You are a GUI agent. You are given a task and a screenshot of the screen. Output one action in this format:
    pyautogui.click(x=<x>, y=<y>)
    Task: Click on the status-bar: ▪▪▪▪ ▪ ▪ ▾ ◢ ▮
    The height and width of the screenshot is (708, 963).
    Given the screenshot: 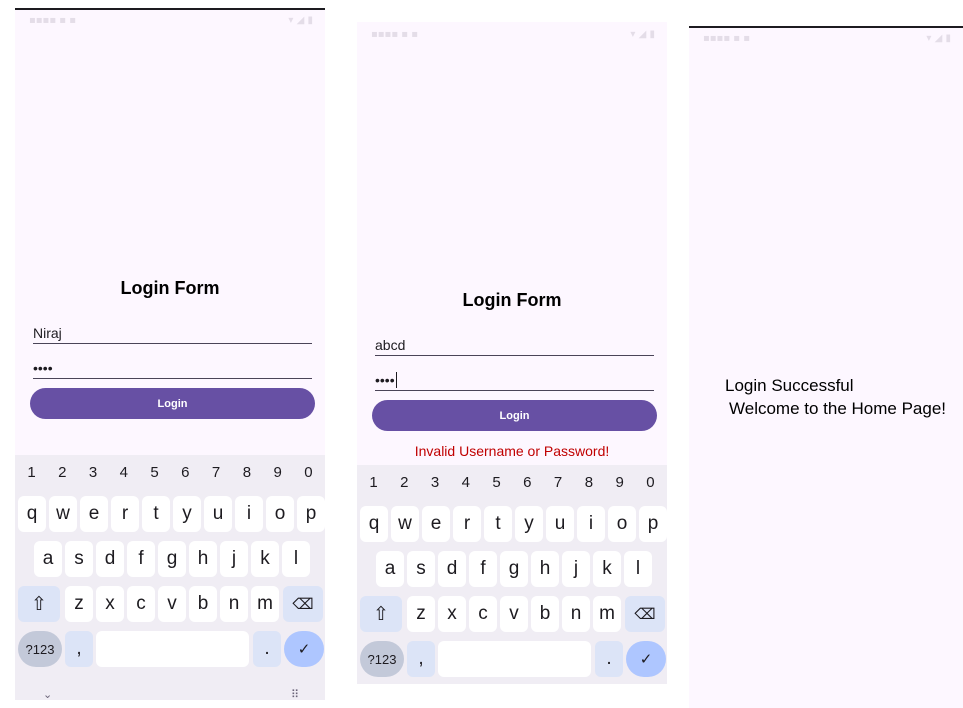 What is the action you would take?
    pyautogui.click(x=512, y=35)
    